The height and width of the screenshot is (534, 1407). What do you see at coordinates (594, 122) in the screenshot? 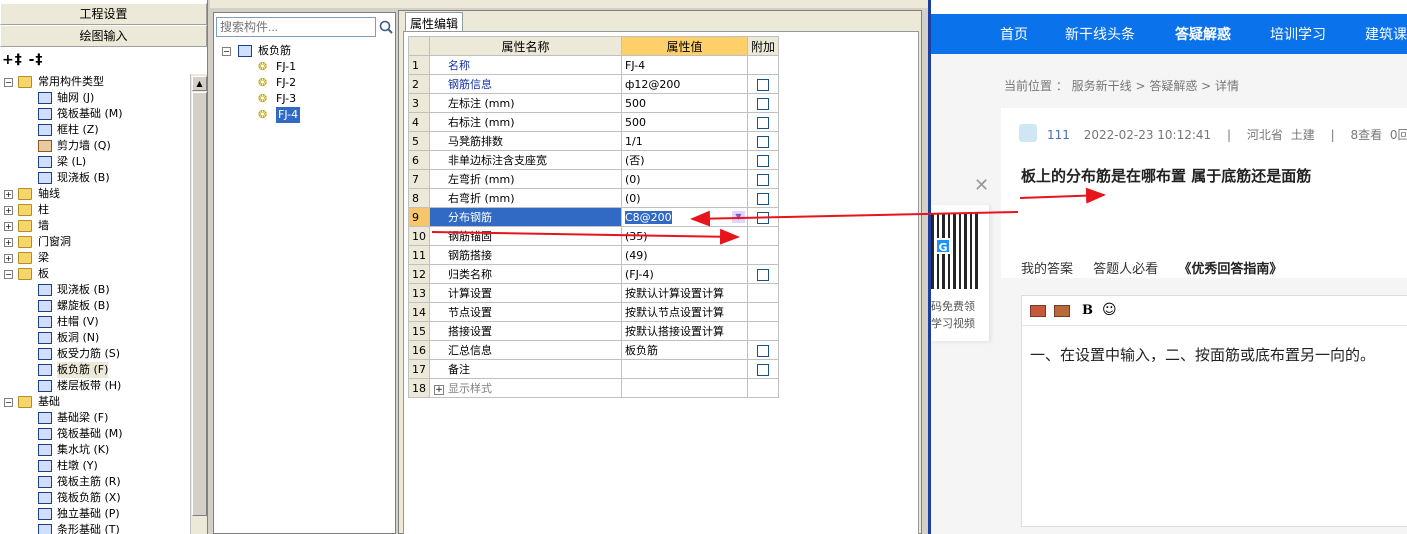
I see `table-row: 4 右标注 (mm) 500` at bounding box center [594, 122].